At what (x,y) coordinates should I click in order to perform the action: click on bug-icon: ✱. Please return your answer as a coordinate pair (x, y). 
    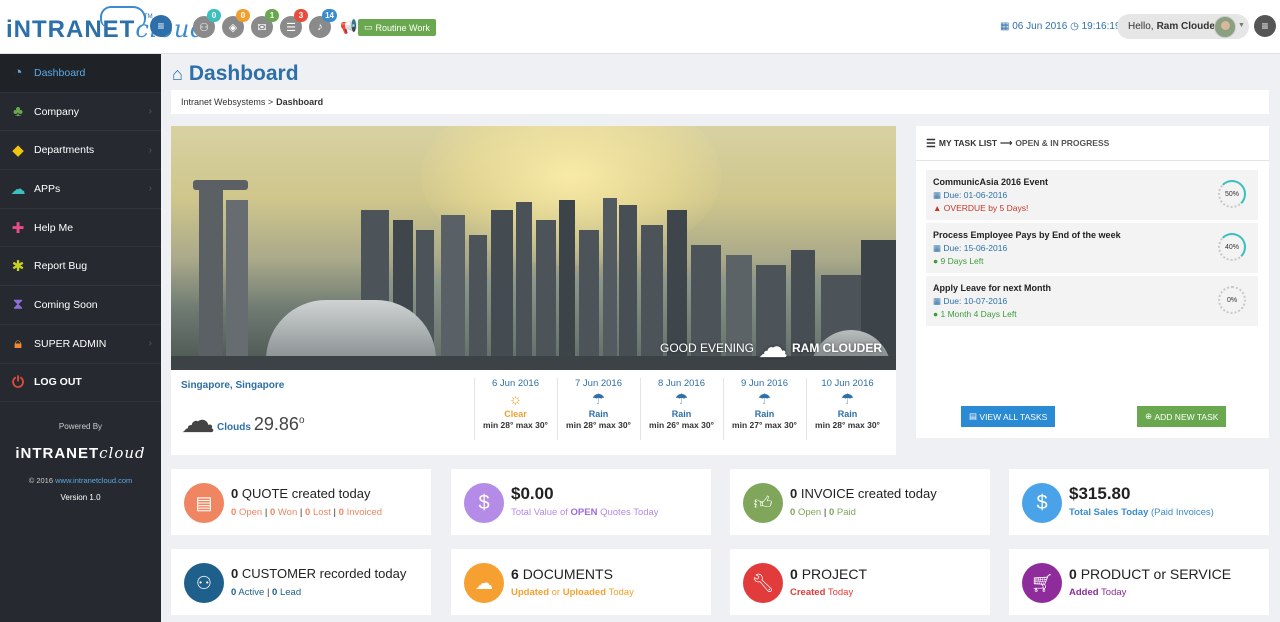
    Looking at the image, I should click on (18, 267).